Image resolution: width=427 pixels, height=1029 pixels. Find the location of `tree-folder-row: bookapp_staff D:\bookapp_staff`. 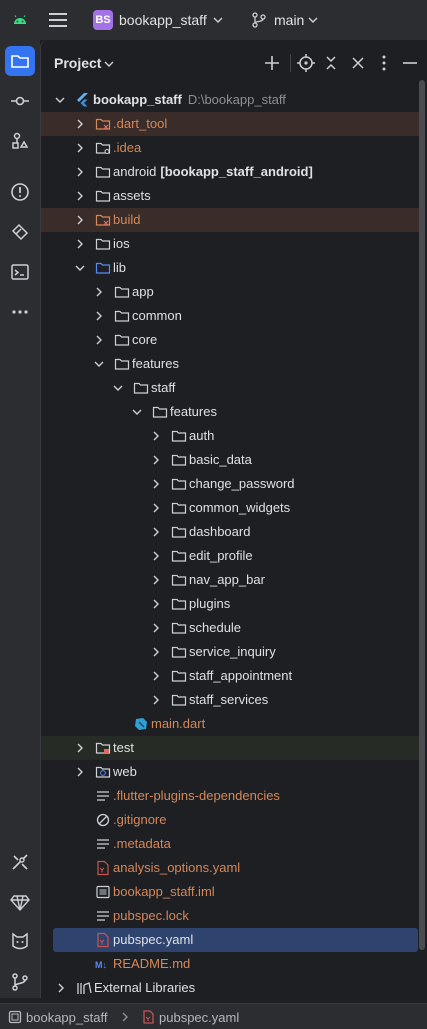

tree-folder-row: bookapp_staff D:\bookapp_staff is located at coordinates (230, 100).